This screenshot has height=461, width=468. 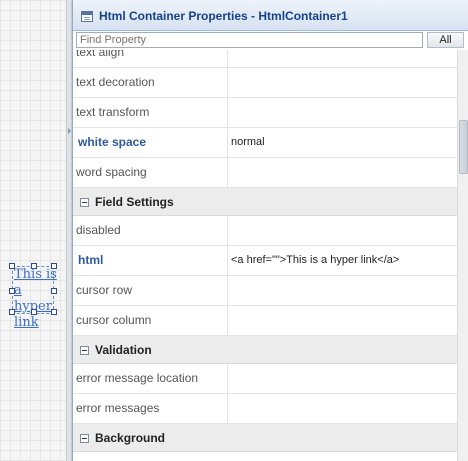 What do you see at coordinates (33, 230) in the screenshot?
I see `design-canvas: This is a hyper link` at bounding box center [33, 230].